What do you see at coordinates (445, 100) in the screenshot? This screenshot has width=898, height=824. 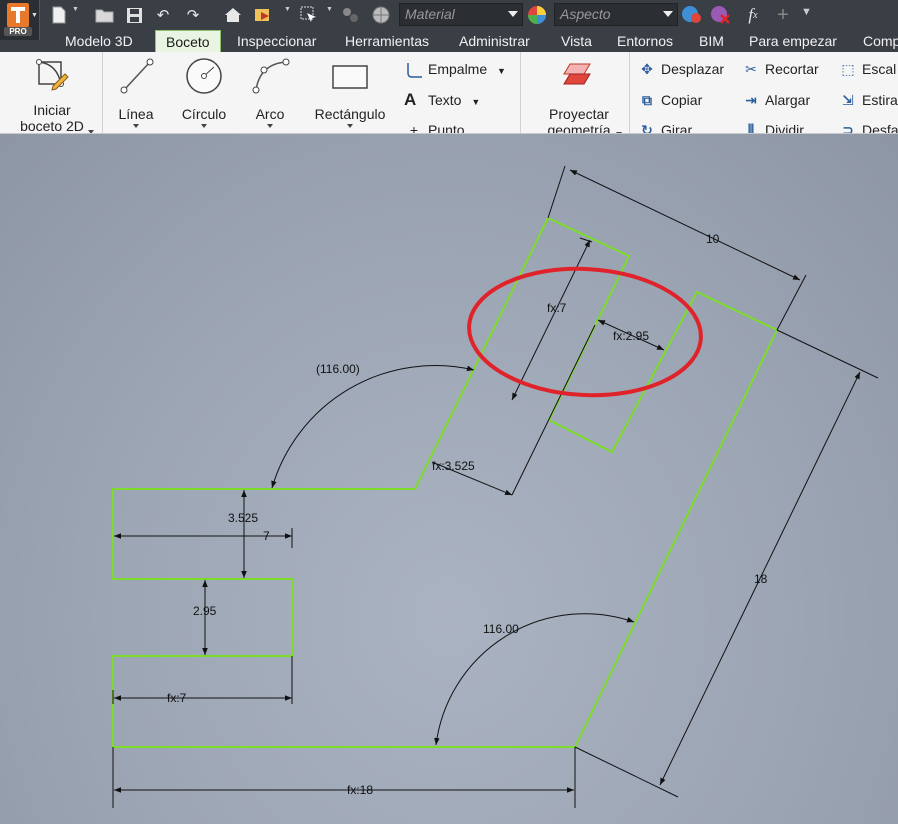 I see `text-label: Texto` at bounding box center [445, 100].